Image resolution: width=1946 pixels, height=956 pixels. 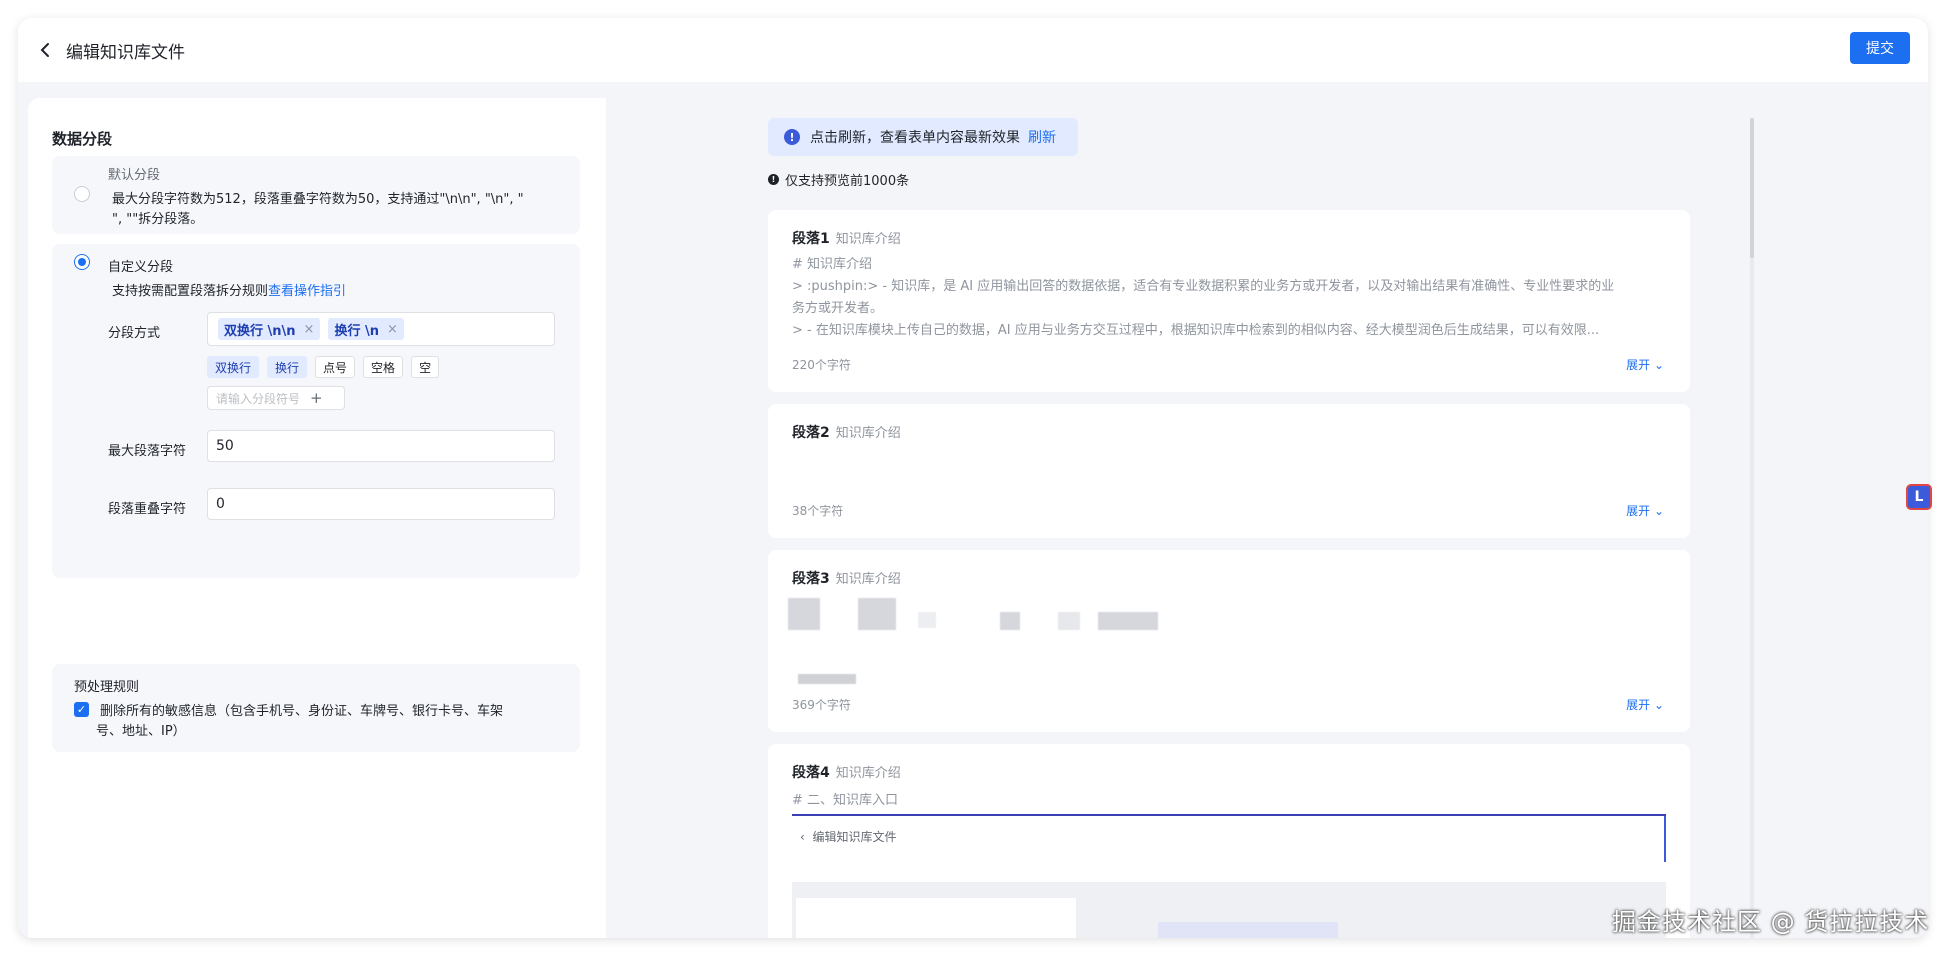 I want to click on split-method-select: 双换行 \n\n × 换行 \n ×, so click(x=381, y=329).